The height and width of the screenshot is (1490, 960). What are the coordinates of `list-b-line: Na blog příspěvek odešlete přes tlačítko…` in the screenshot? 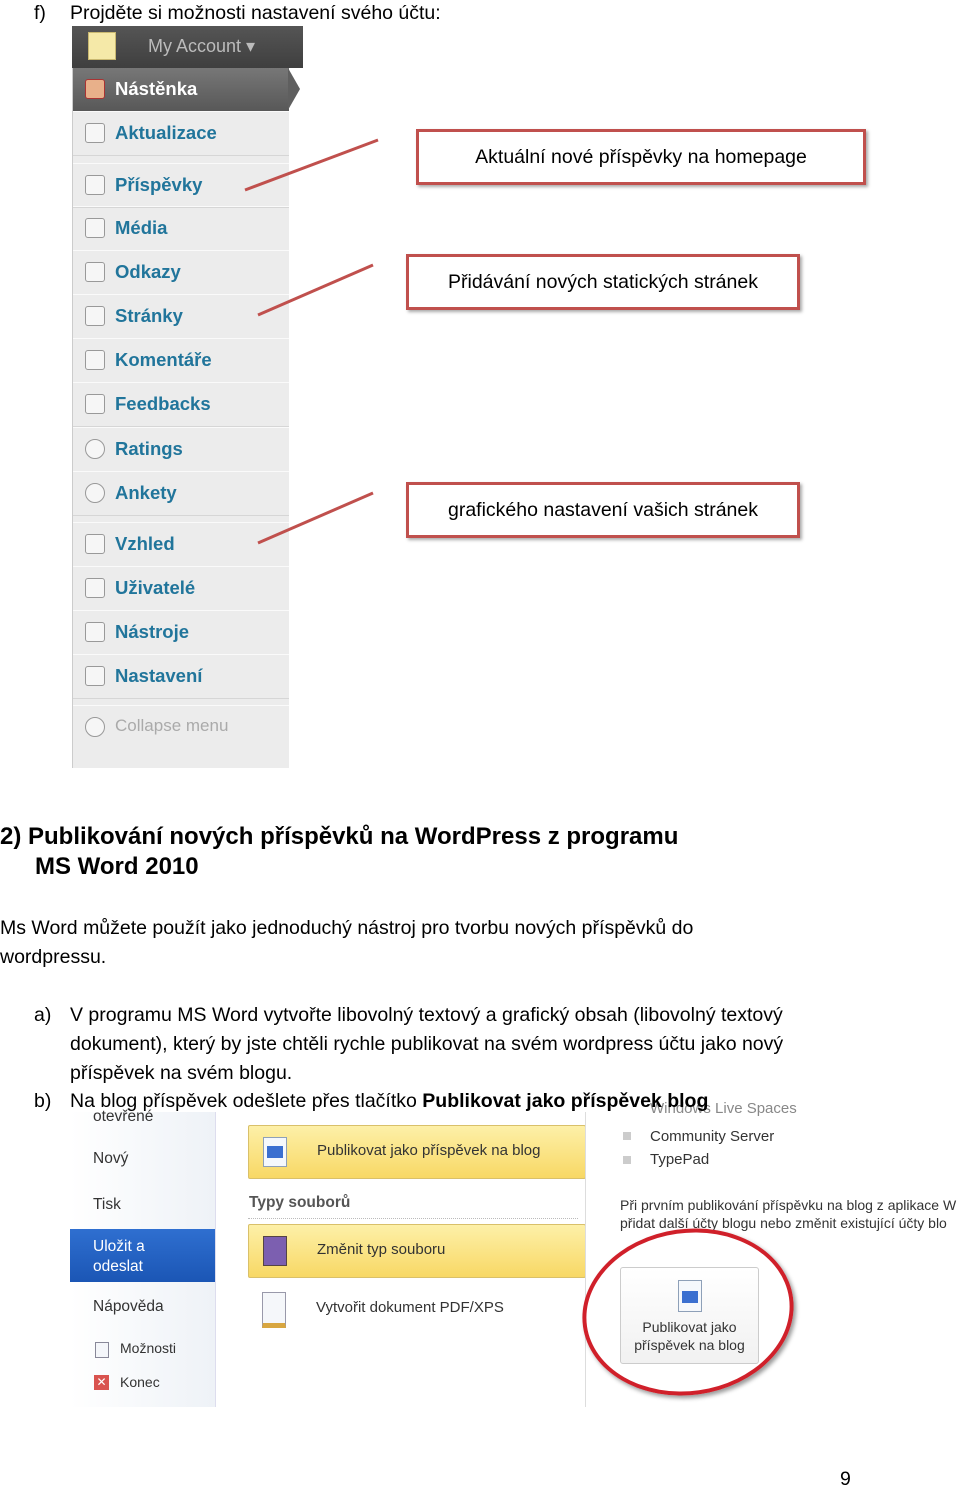 It's located at (389, 1101).